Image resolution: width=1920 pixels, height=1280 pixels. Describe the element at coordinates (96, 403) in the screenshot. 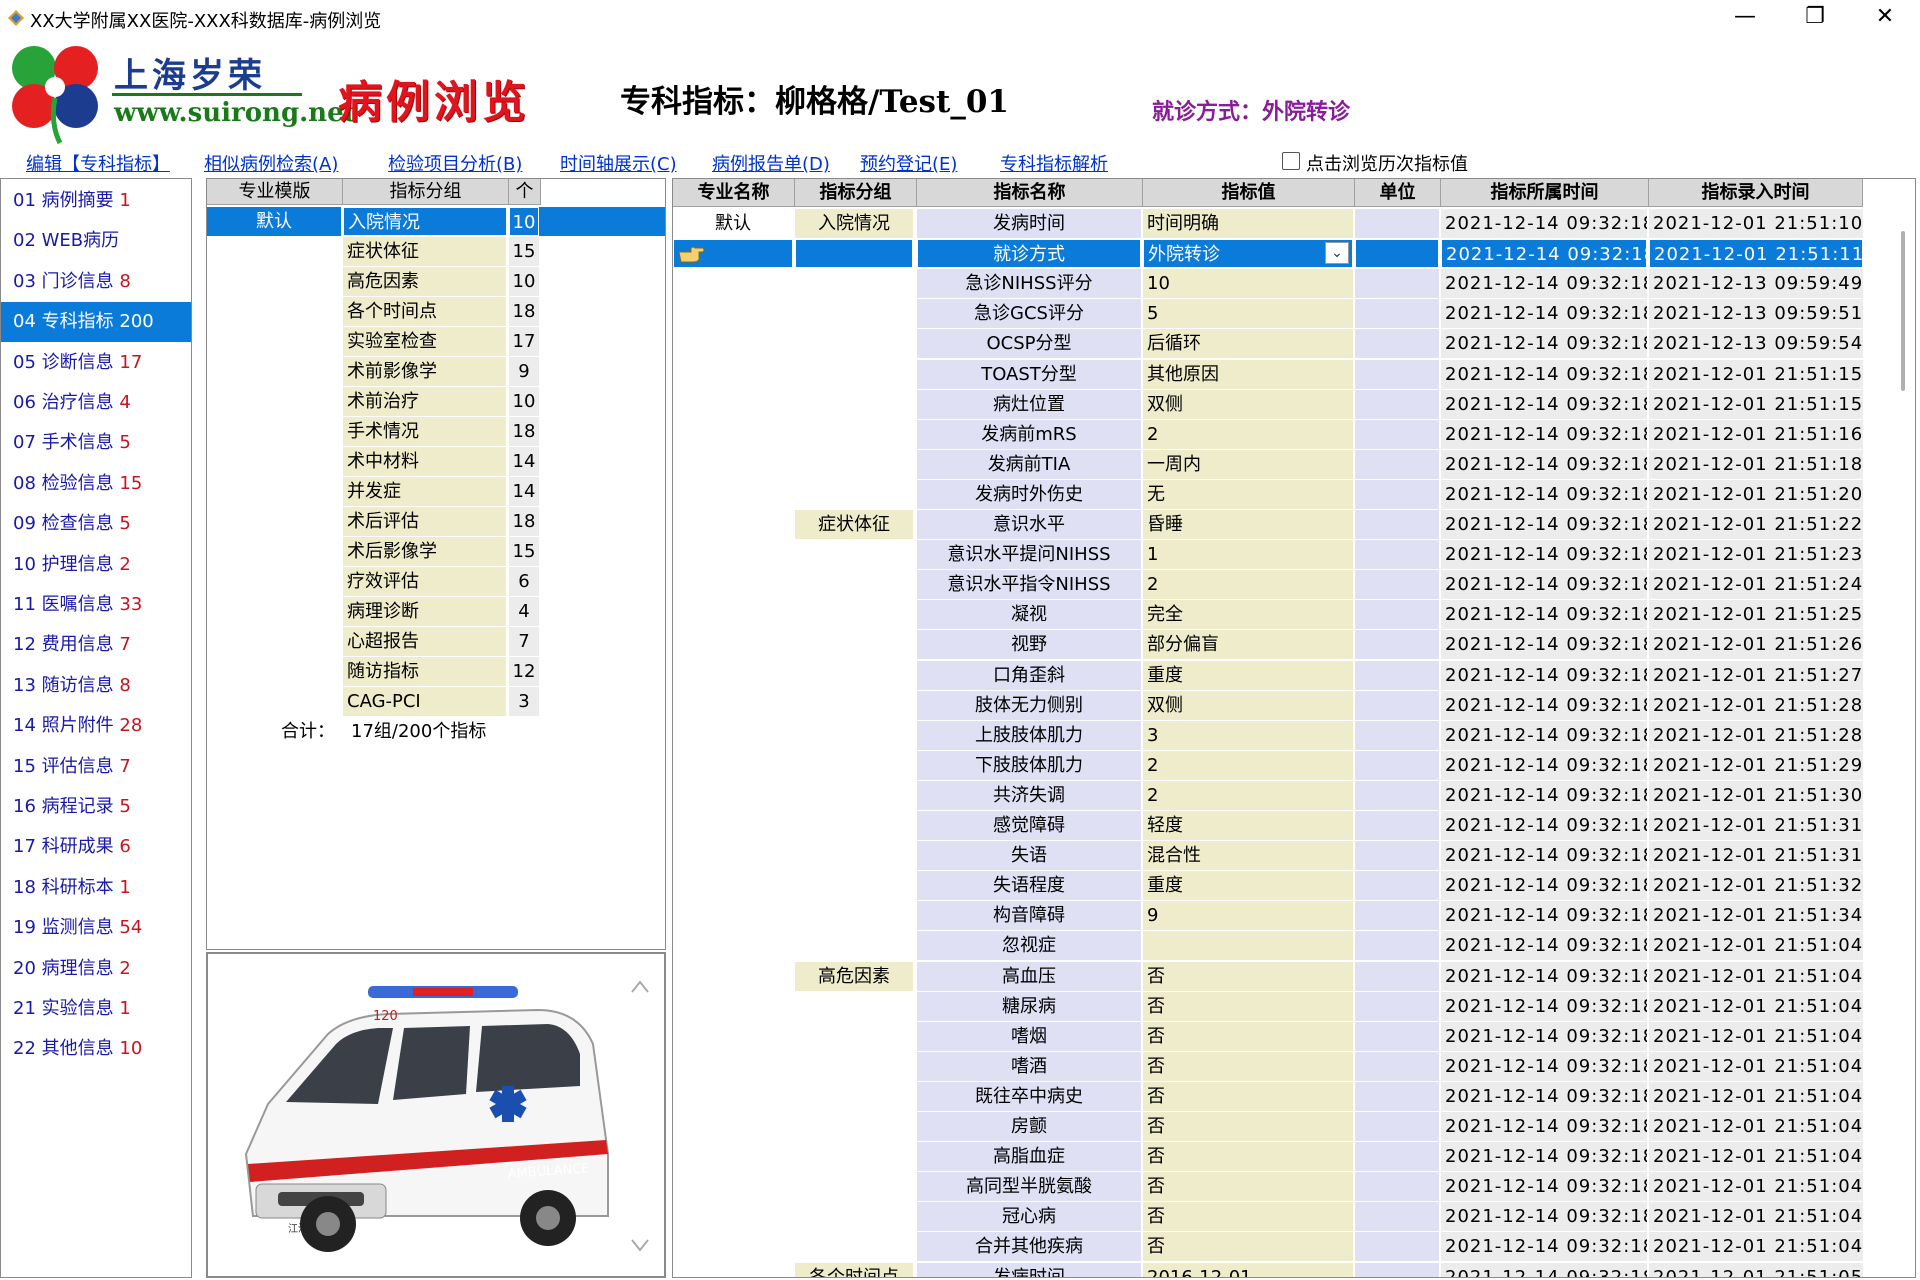

I see `nav-item: 06 治疗信息 4` at that location.